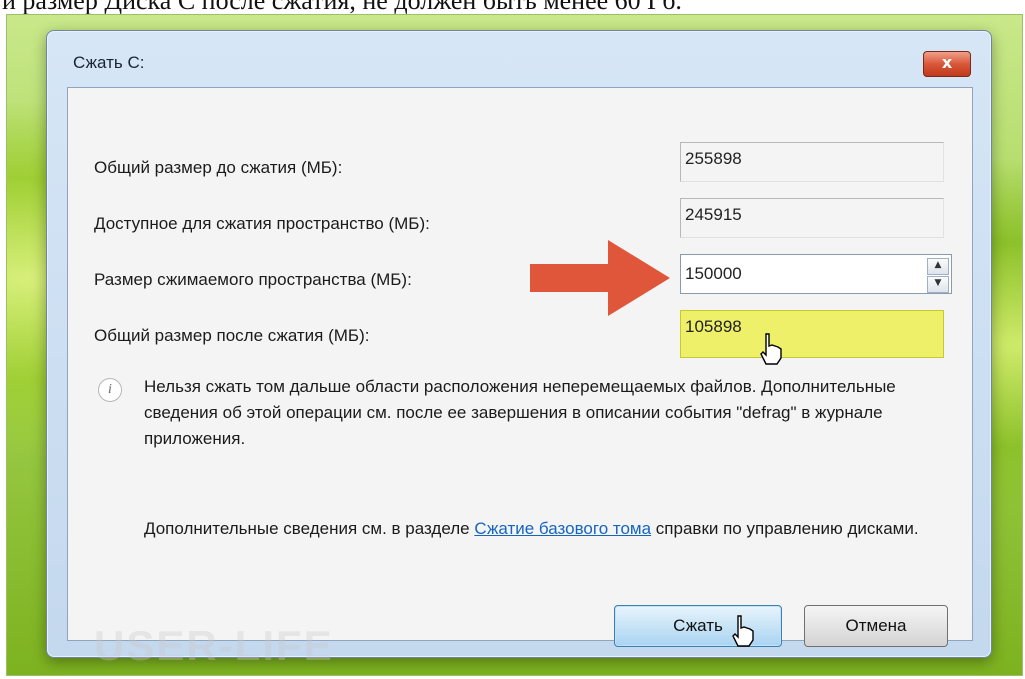  Describe the element at coordinates (262, 223) in the screenshot. I see `available-space-label: Доступное для сжатия пространство (МБ):` at that location.